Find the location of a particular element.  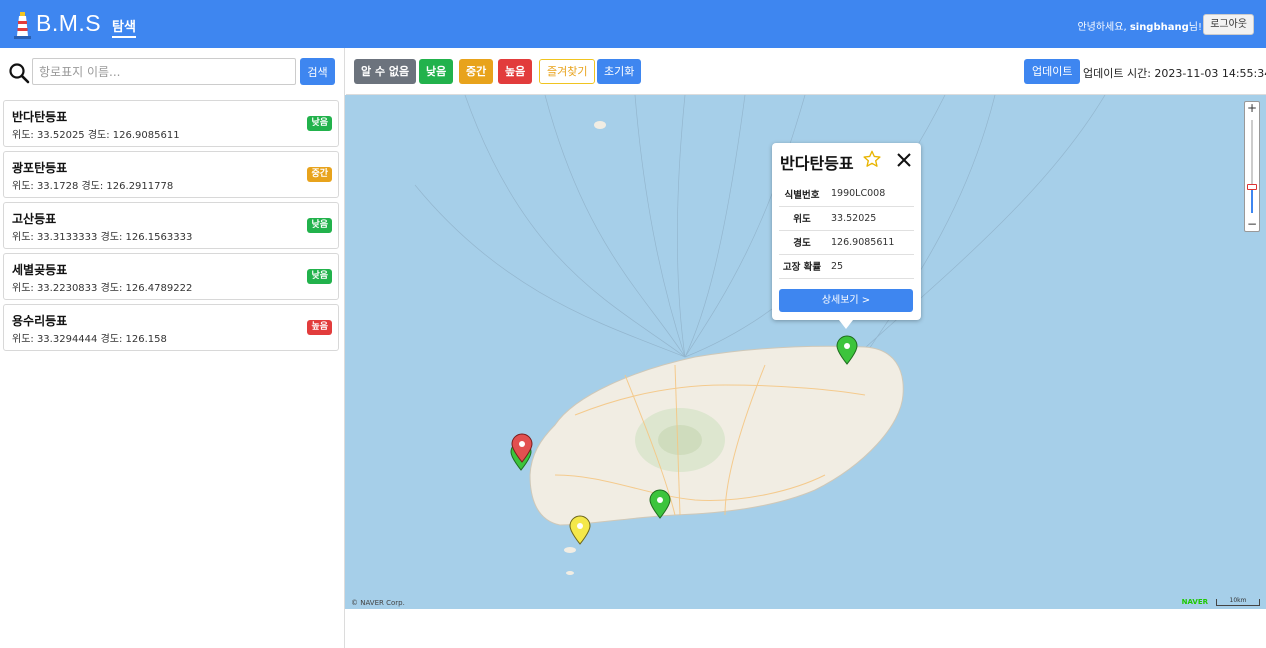

zoom-handle is located at coordinates (1252, 187).